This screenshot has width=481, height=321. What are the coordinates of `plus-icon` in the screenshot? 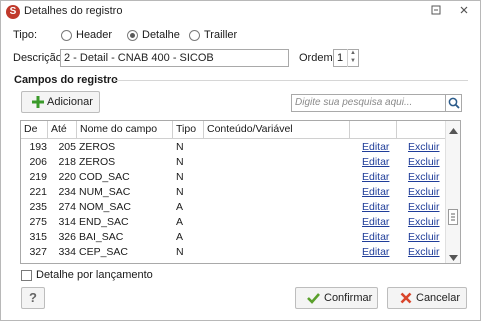 It's located at (38, 103).